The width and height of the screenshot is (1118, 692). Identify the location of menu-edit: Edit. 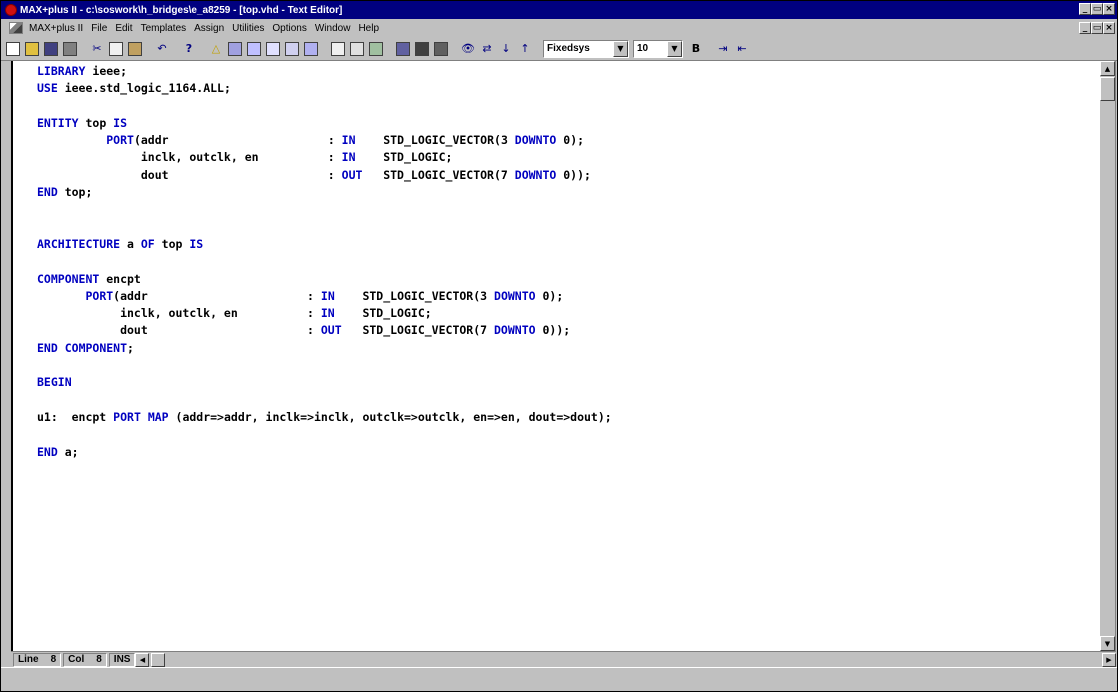
(123, 28).